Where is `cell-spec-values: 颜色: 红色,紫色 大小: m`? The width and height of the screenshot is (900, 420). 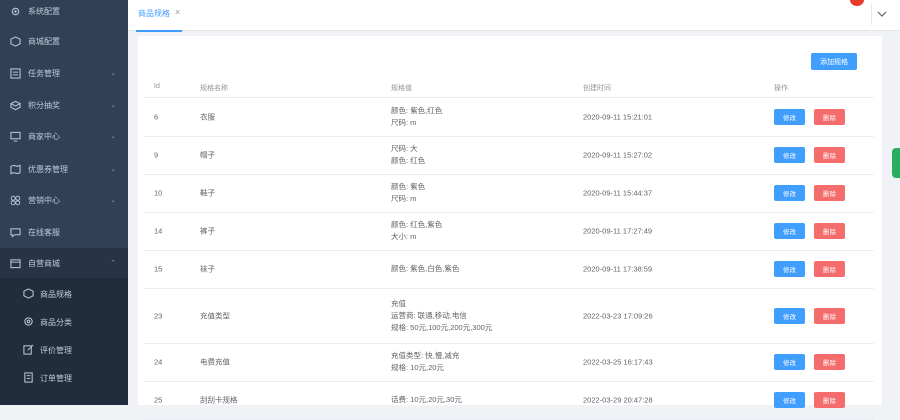 cell-spec-values: 颜色: 红色,紫色 大小: m is located at coordinates (416, 231).